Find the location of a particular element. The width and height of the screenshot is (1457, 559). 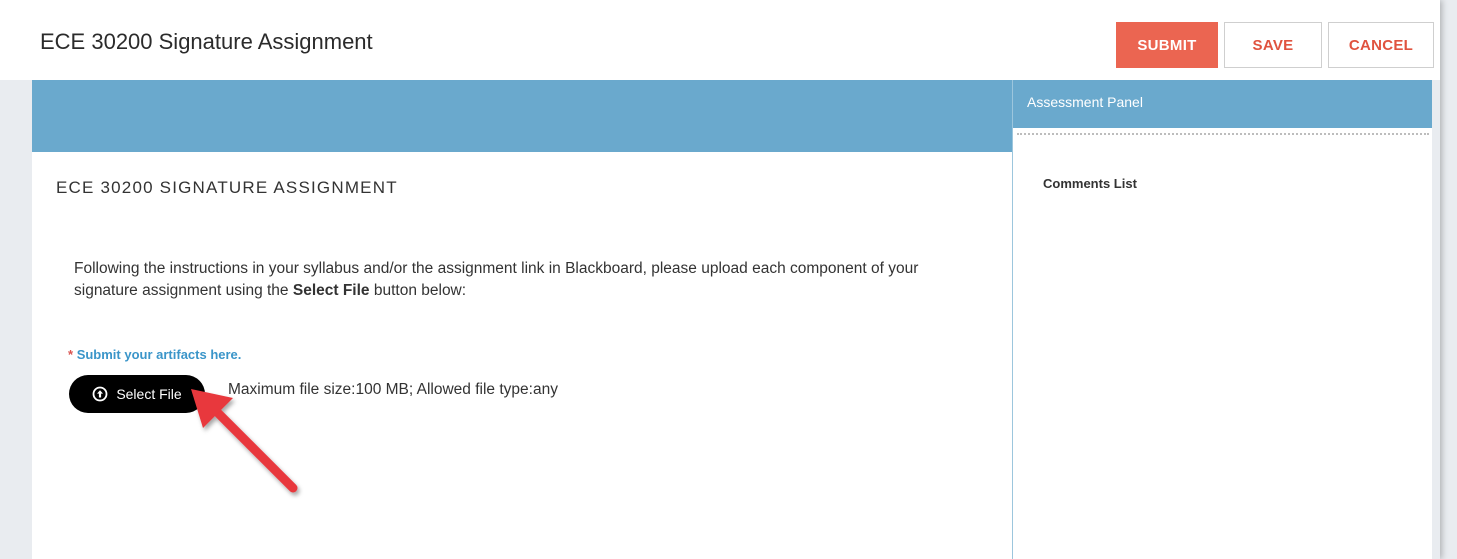

upload-circle-icon is located at coordinates (100, 394).